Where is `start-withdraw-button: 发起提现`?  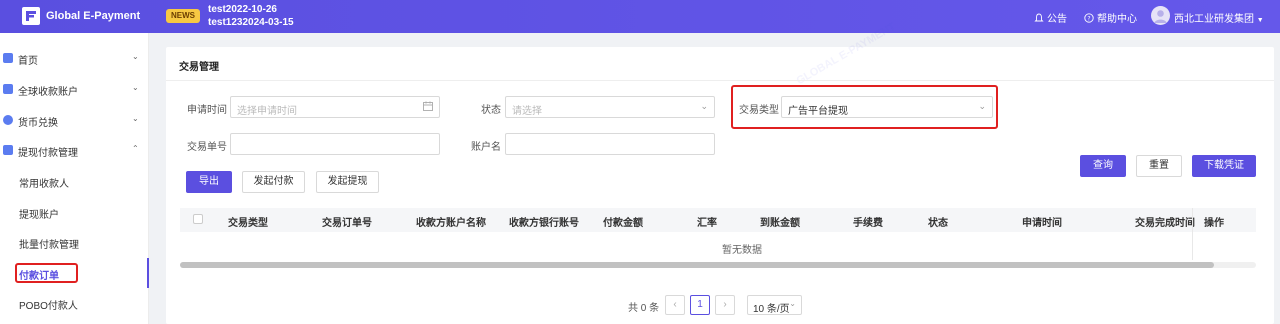 start-withdraw-button: 发起提现 is located at coordinates (347, 182).